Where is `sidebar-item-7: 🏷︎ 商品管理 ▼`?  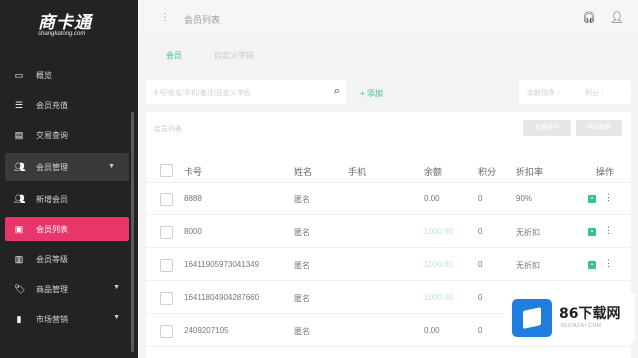
sidebar-item-7: 🏷︎ 商品管理 ▼ is located at coordinates (67, 289).